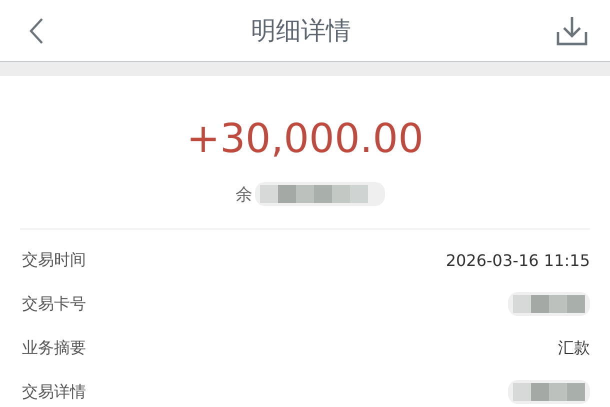 This screenshot has width=610, height=407. What do you see at coordinates (518, 260) in the screenshot?
I see `detail-value: 2026-03-16 11:15` at bounding box center [518, 260].